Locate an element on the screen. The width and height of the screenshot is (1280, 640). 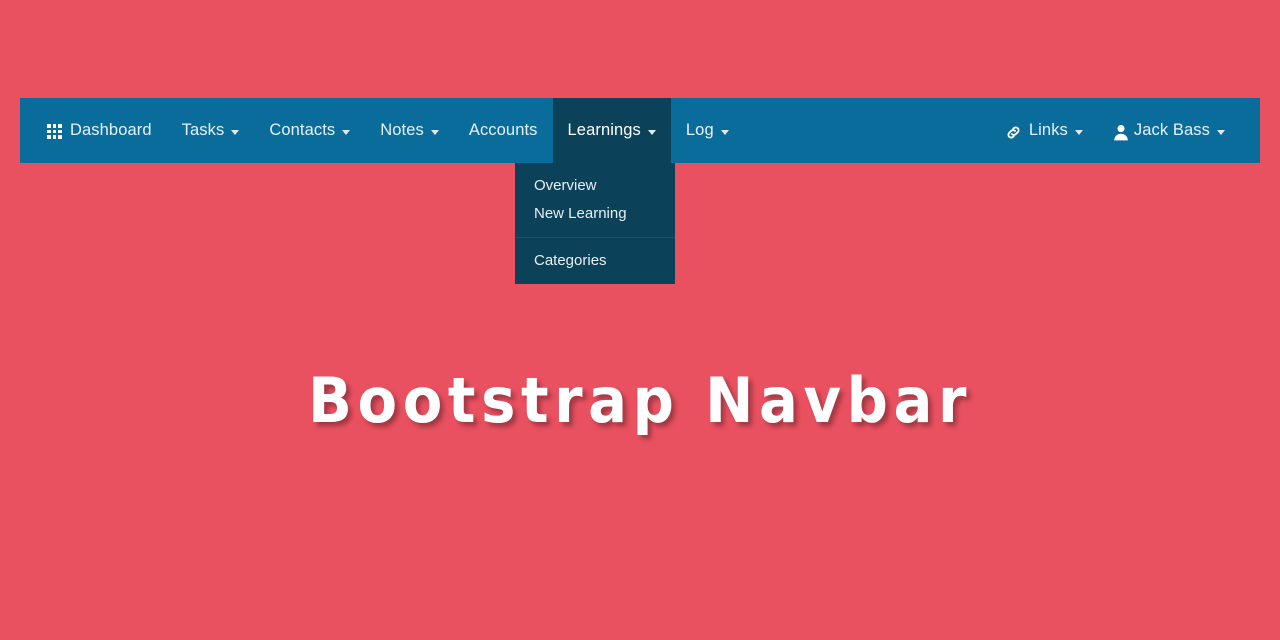
nav-item-links: Links is located at coordinates (1044, 130).